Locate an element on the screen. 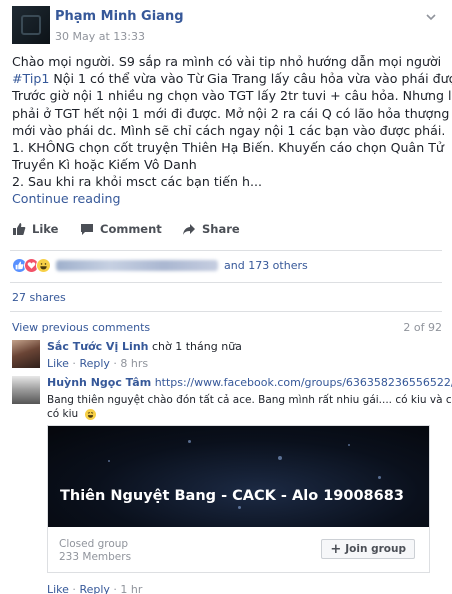 The height and width of the screenshot is (594, 452). shares-count-link: 27 shares is located at coordinates (39, 297).